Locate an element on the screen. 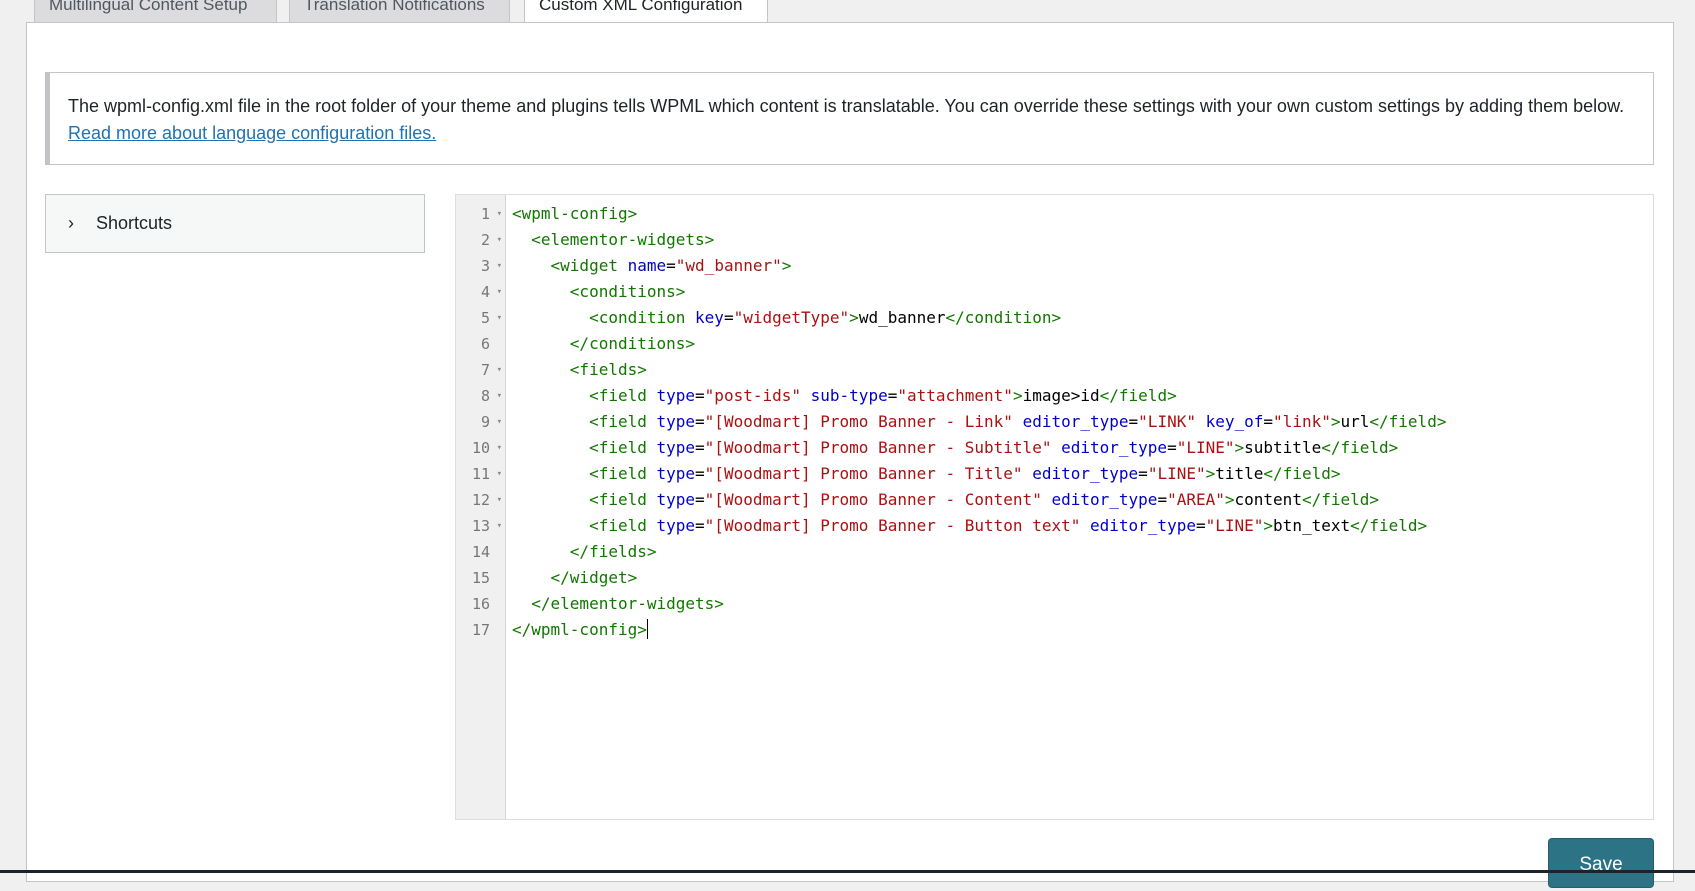 This screenshot has width=1695, height=891. line-number-label: 3 is located at coordinates (485, 266).